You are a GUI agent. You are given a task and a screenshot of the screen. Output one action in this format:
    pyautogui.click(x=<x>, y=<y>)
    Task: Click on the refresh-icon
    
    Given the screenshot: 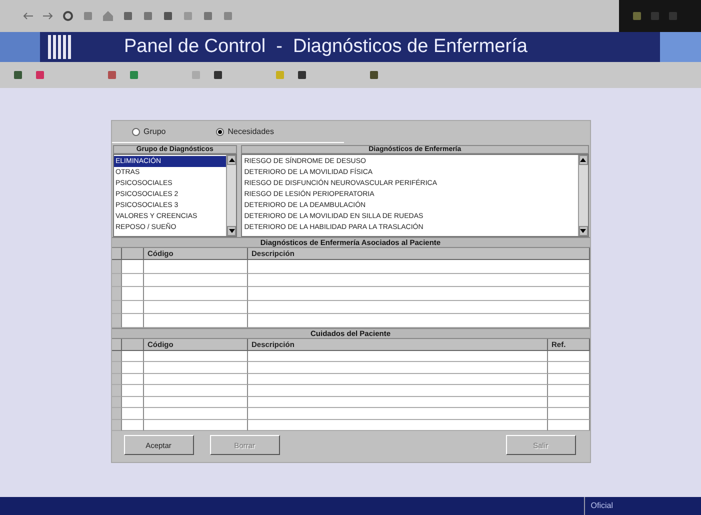 What is the action you would take?
    pyautogui.click(x=68, y=16)
    